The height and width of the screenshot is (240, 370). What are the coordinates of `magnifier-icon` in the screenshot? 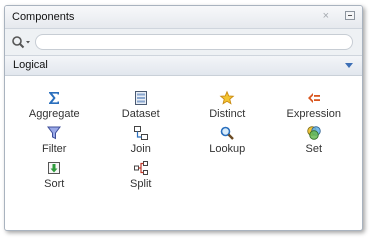 It's located at (227, 133).